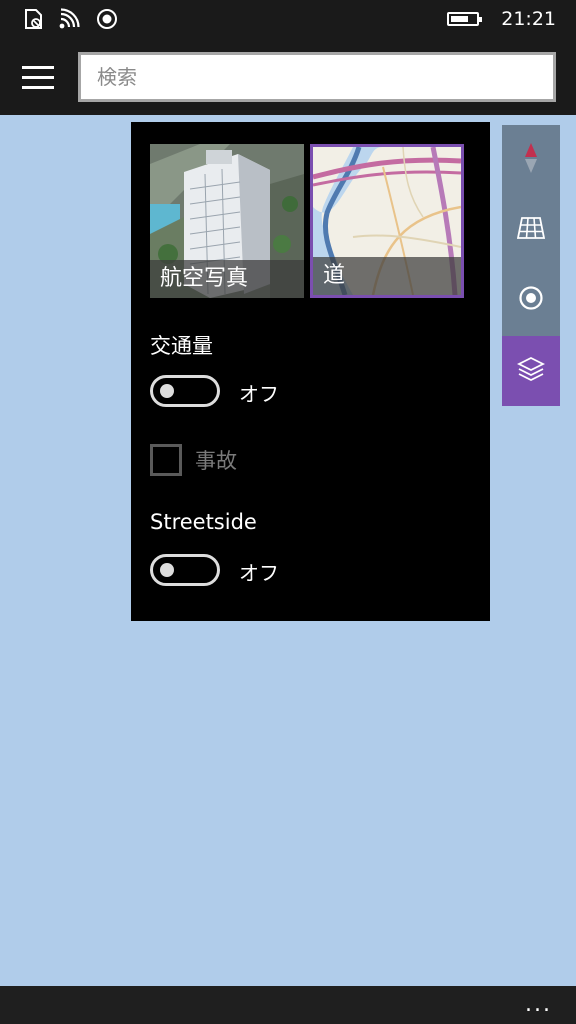  What do you see at coordinates (288, 20) in the screenshot?
I see `status-bar: 21:21` at bounding box center [288, 20].